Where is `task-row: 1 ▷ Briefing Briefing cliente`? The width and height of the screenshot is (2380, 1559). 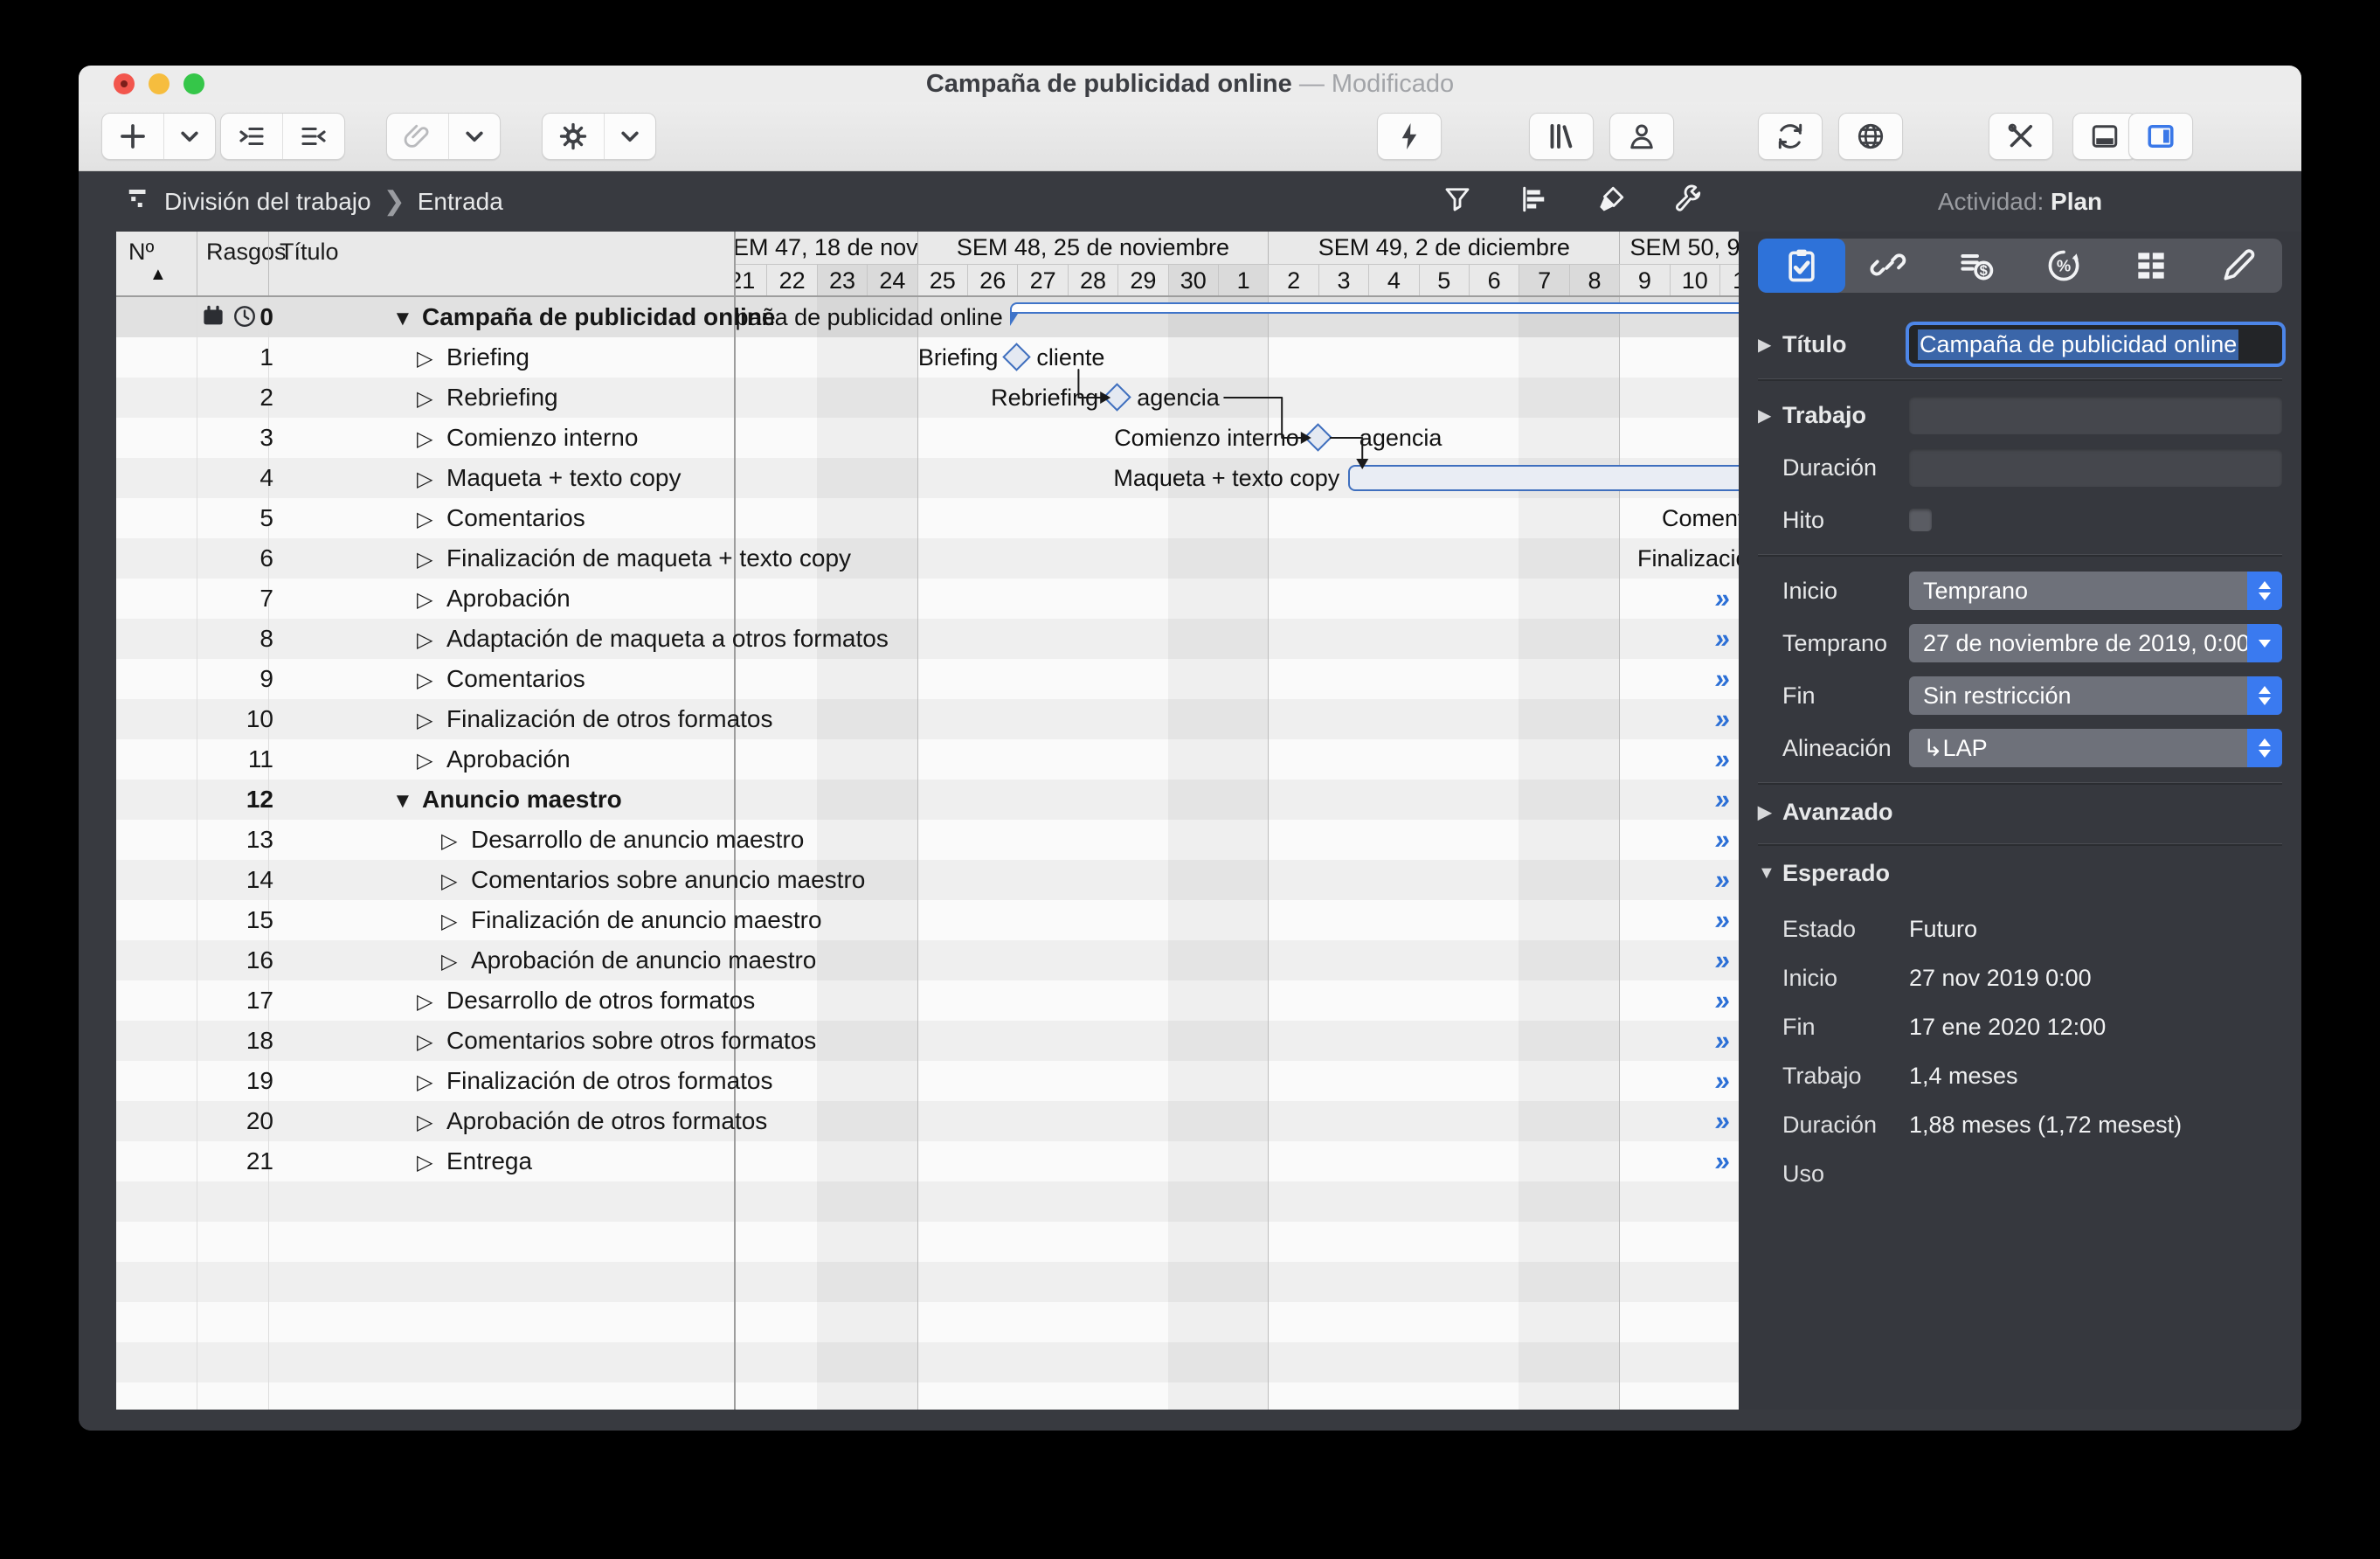 task-row: 1 ▷ Briefing Briefing cliente is located at coordinates (927, 357).